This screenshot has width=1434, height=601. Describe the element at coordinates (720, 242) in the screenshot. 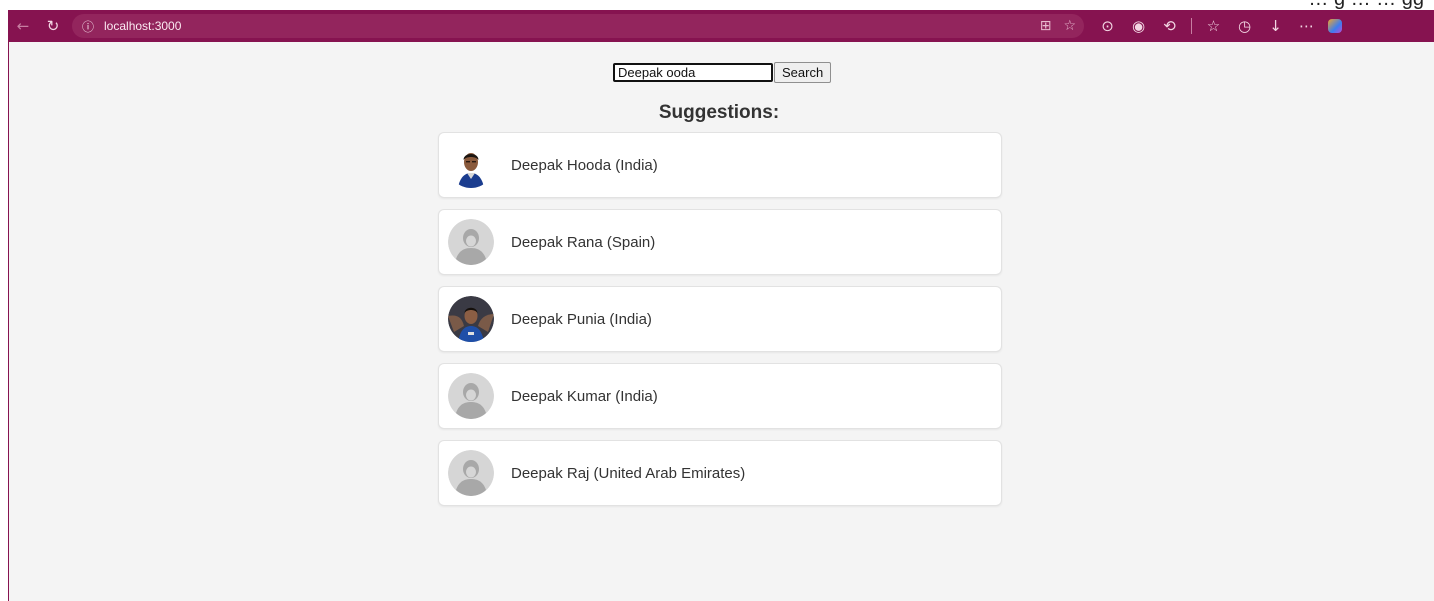

I see `suggestion-item: Deepak Rana (Spain)` at that location.